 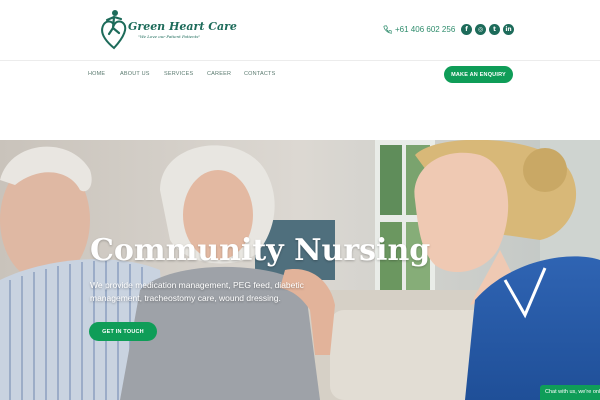 I want to click on chat-widget: Chat with us, we're online, so click(x=570, y=392).